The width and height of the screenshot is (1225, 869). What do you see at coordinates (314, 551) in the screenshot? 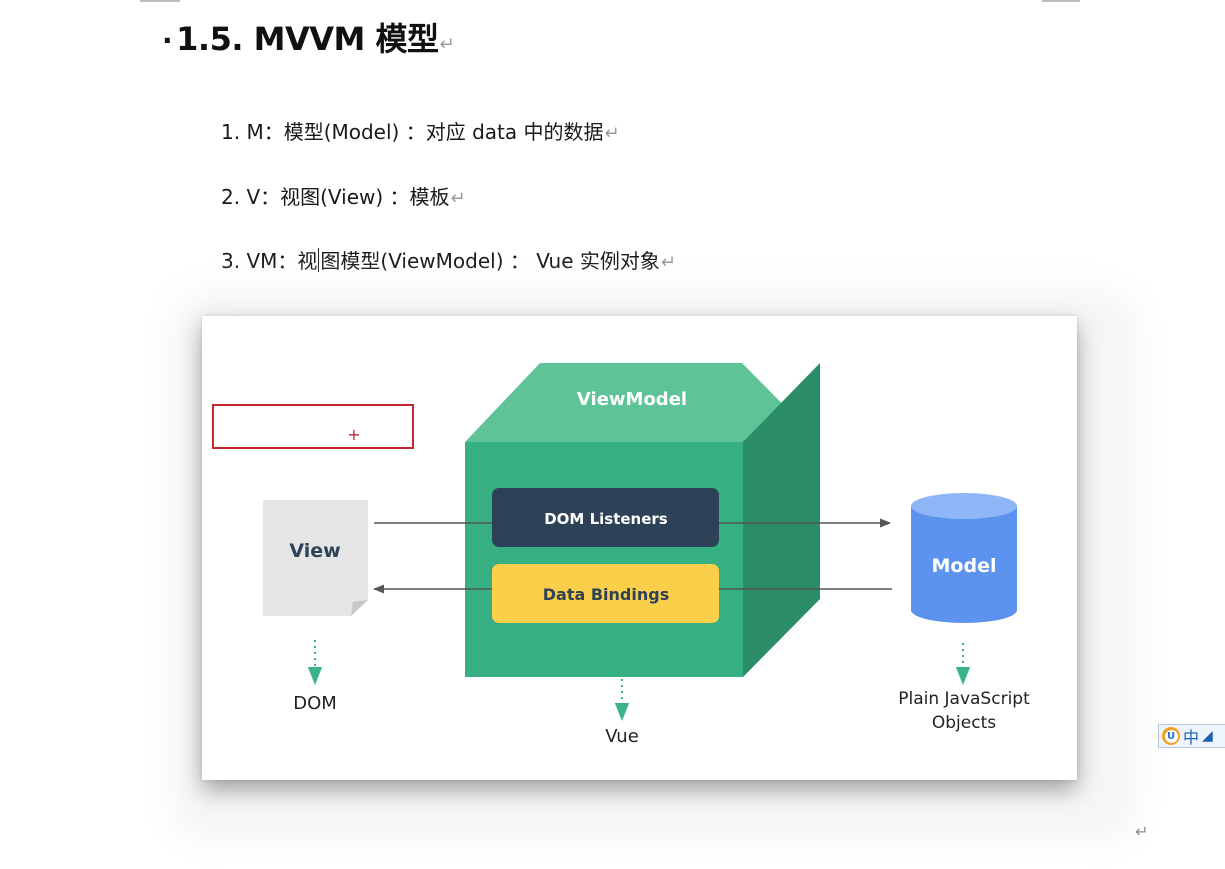
I see `view-label: View` at bounding box center [314, 551].